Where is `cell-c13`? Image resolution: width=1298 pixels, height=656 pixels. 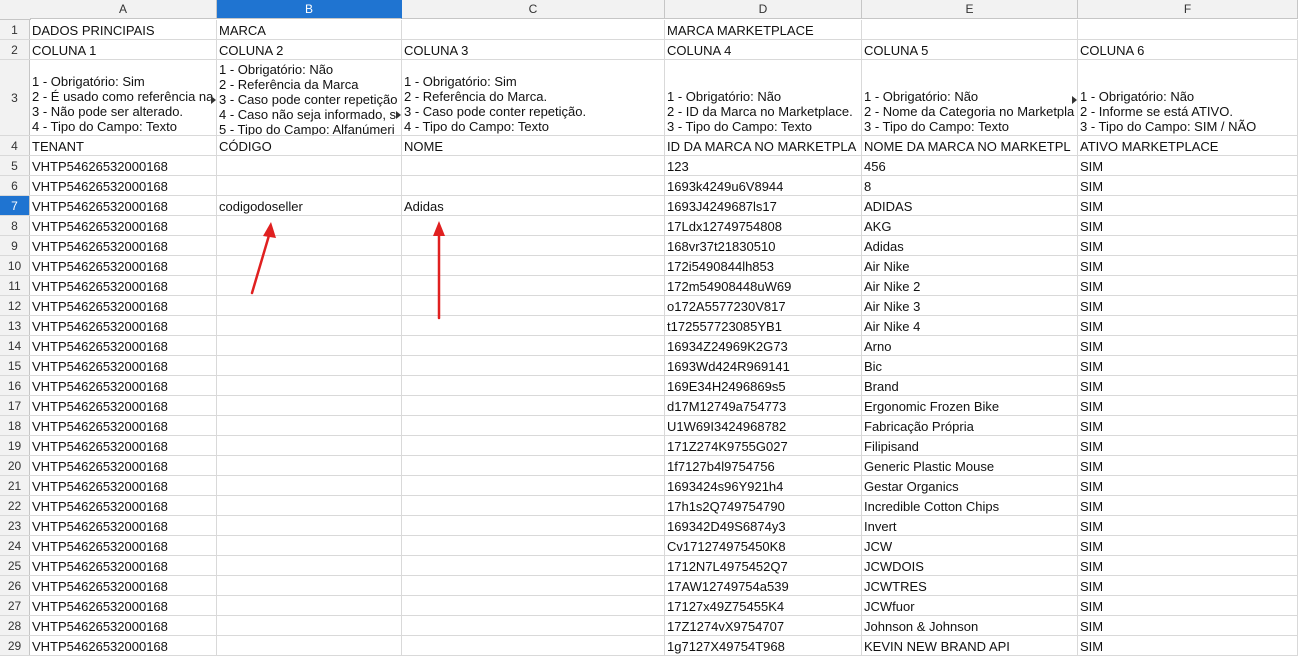
cell-c13 is located at coordinates (533, 325).